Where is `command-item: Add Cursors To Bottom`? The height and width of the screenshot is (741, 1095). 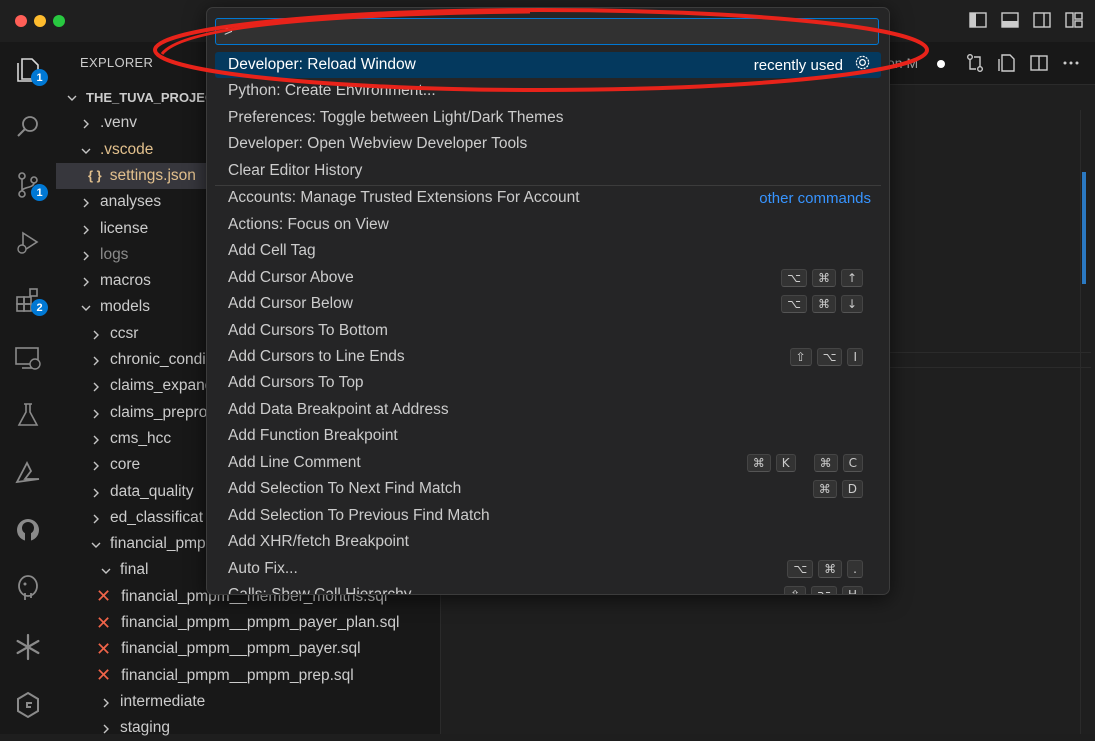 command-item: Add Cursors To Bottom is located at coordinates (548, 331).